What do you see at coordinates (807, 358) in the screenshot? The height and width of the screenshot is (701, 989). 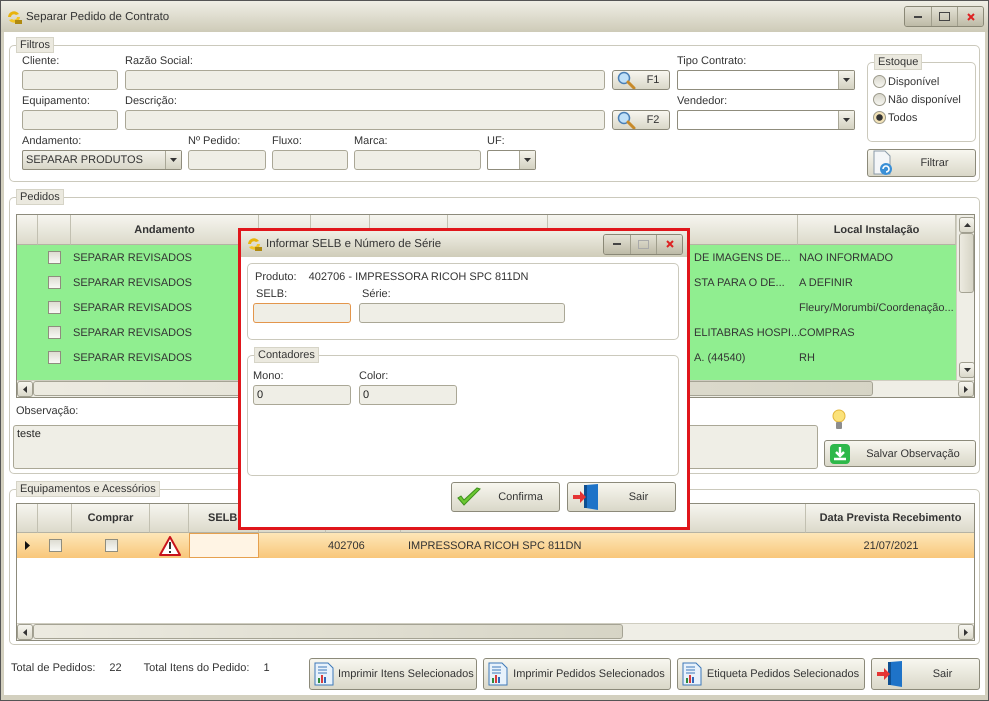 I see `table-cell-text: RH` at bounding box center [807, 358].